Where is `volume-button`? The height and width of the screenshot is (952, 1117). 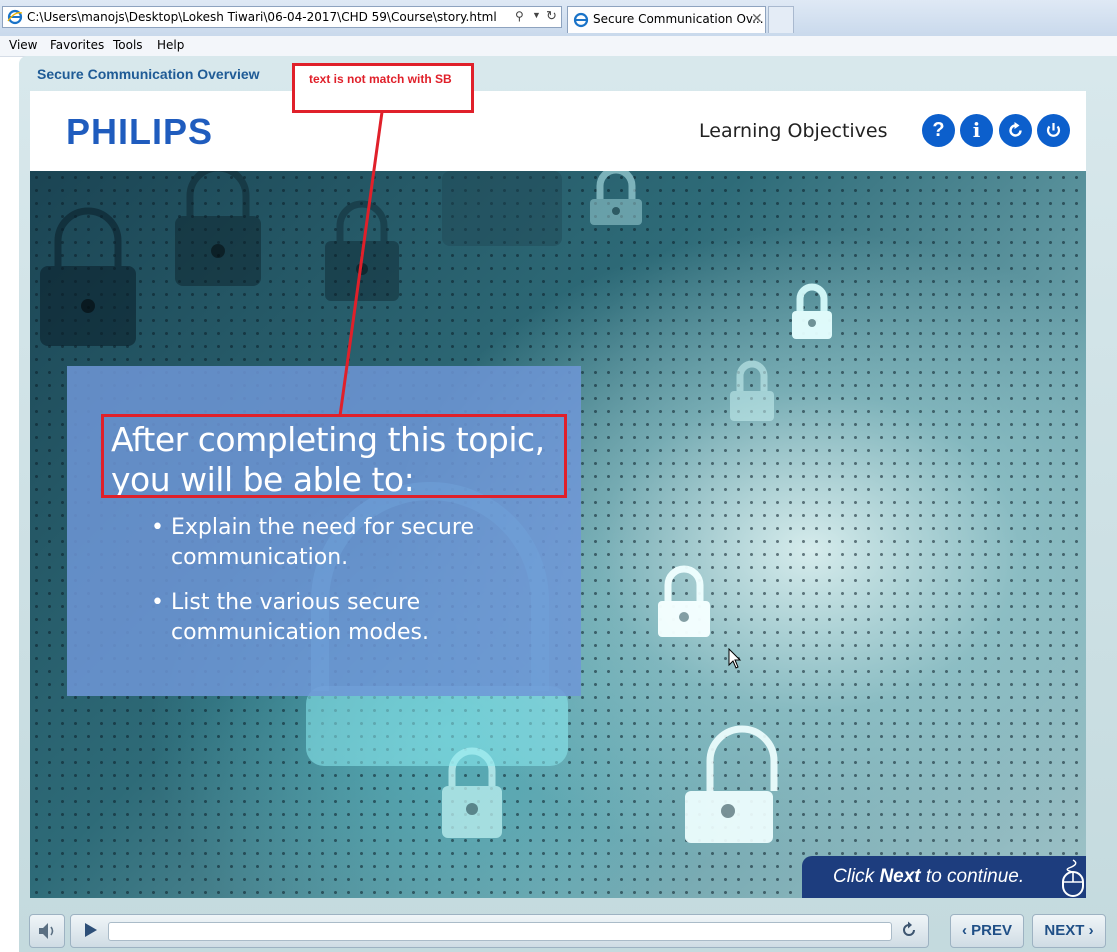 volume-button is located at coordinates (47, 931).